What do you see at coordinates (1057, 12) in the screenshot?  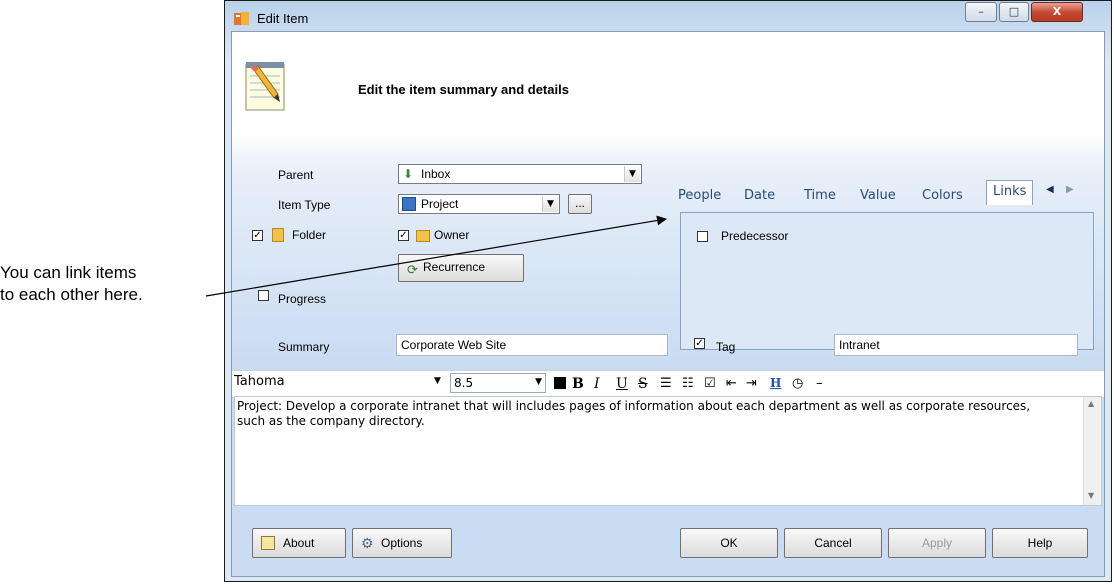 I see `close-button: X` at bounding box center [1057, 12].